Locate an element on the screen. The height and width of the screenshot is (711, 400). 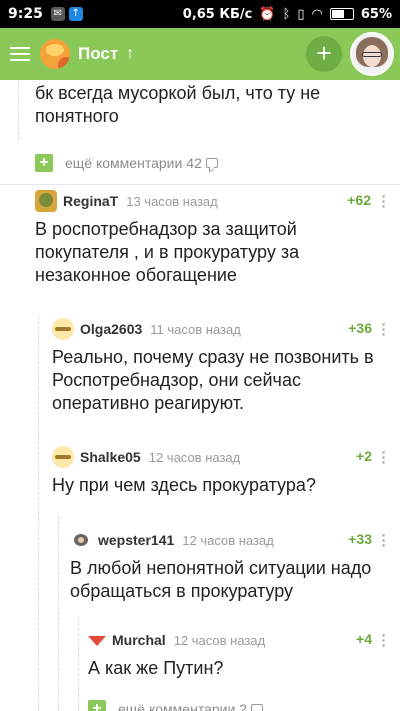
upload-icon: ↑ is located at coordinates (75, 14).